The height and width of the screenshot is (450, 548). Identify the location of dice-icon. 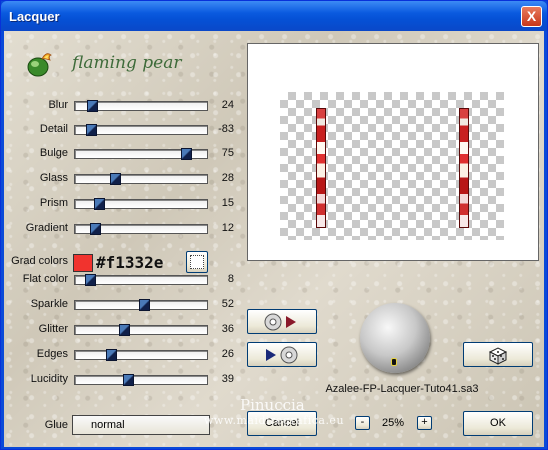
(498, 356).